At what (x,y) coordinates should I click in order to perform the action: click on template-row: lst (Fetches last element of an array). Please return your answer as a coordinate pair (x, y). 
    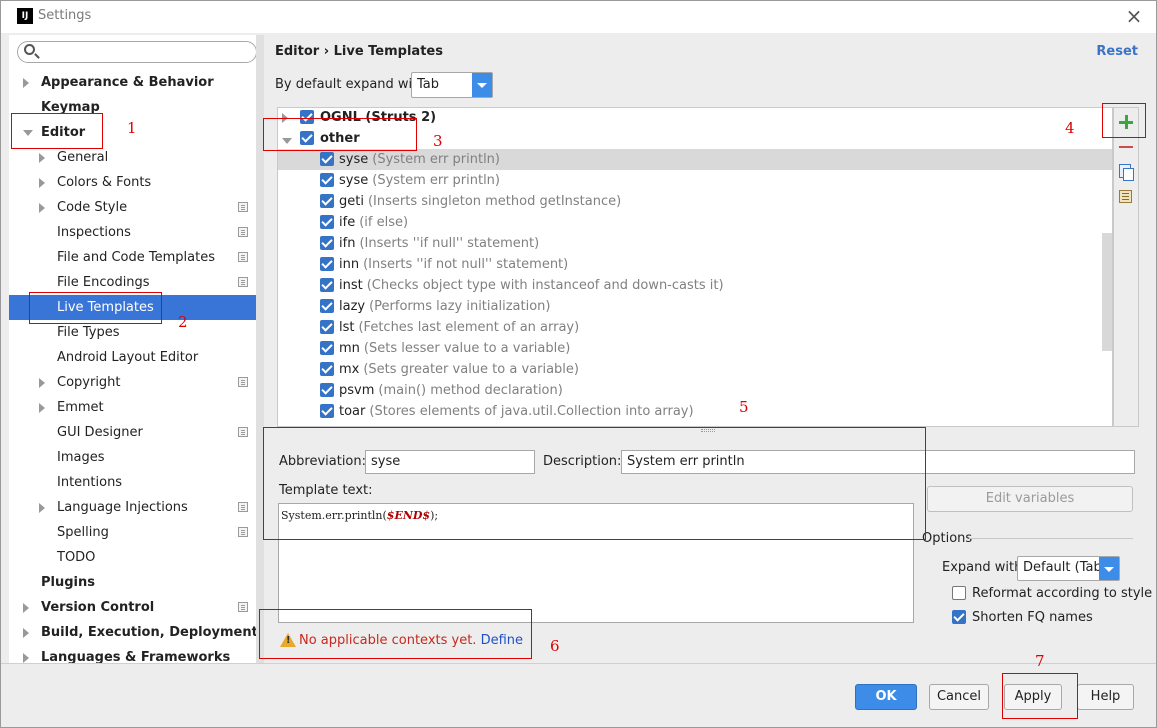
    Looking at the image, I should click on (695, 327).